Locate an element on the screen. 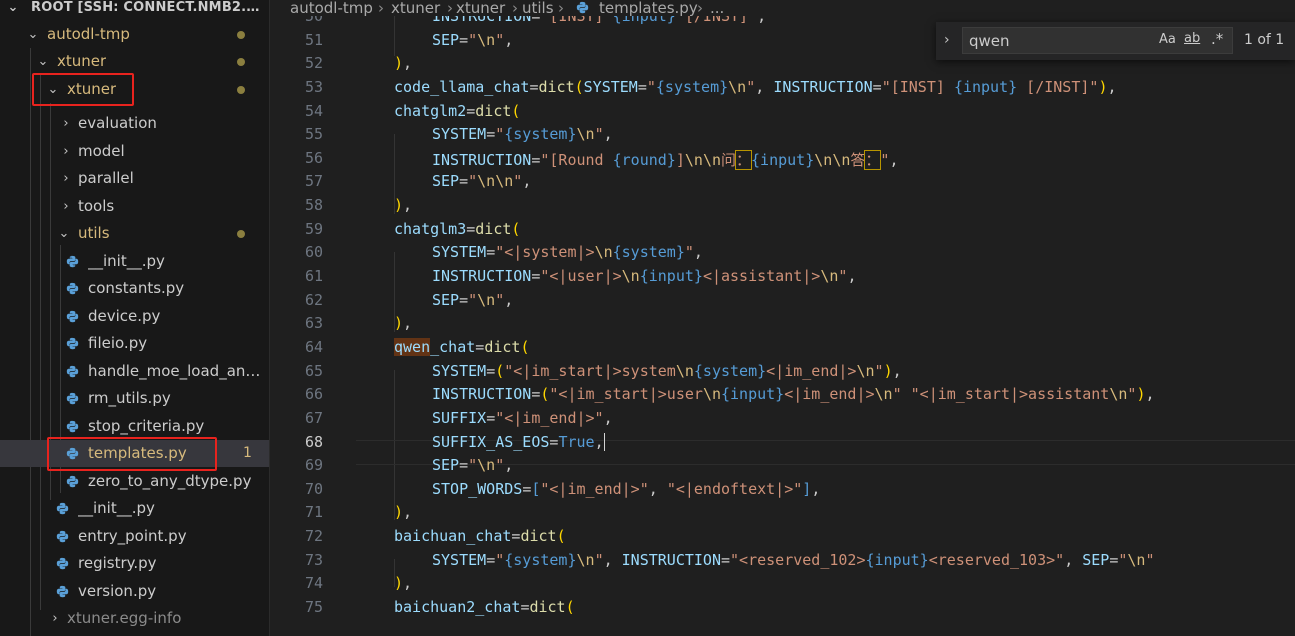 This screenshot has width=1295, height=636. line-number: 65 is located at coordinates (313, 370).